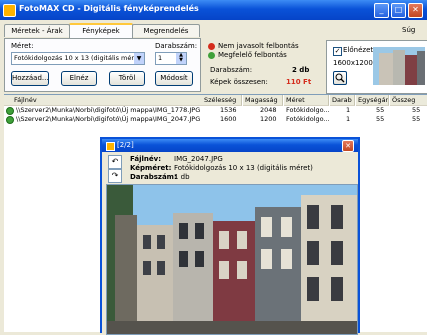 The height and width of the screenshot is (335, 427). I want to click on suitable-label: Megfelelő felbontás, so click(252, 55).